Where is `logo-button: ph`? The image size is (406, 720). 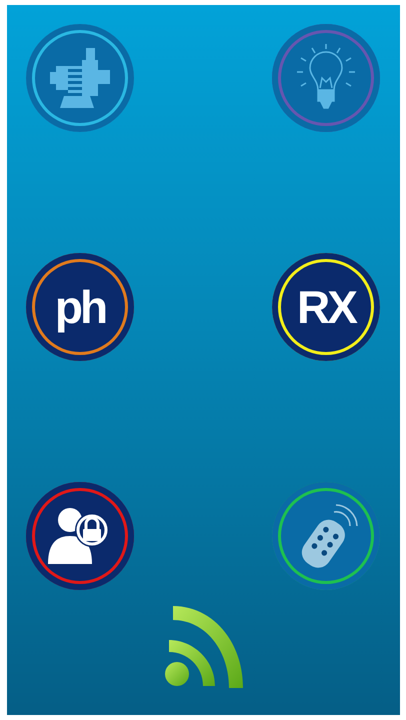
logo-button: ph is located at coordinates (80, 307).